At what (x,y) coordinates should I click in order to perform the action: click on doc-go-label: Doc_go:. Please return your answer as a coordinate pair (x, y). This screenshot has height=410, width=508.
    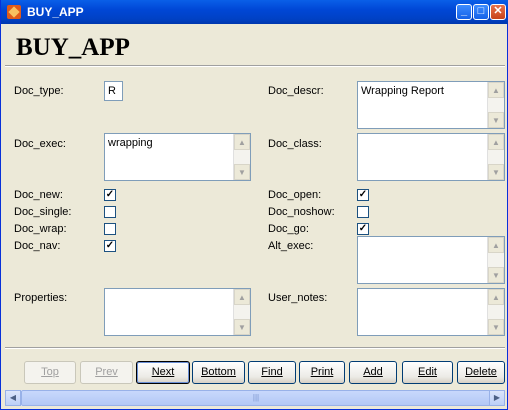
    Looking at the image, I should click on (288, 229).